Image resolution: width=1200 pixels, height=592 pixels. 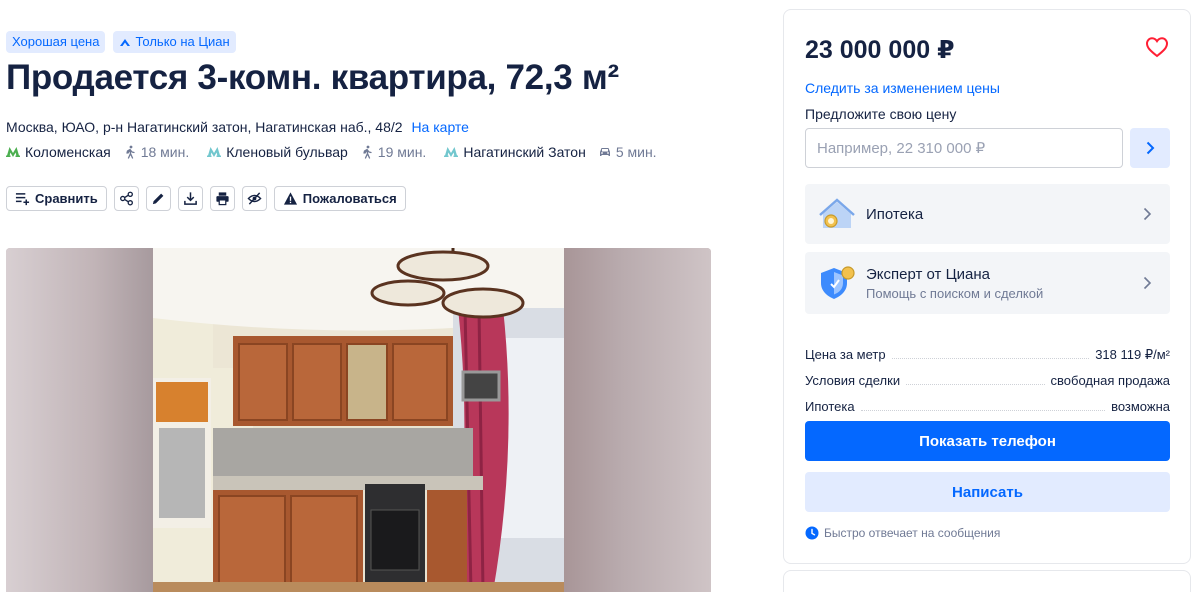 I want to click on compare-button: Сравнить, so click(x=56, y=198).